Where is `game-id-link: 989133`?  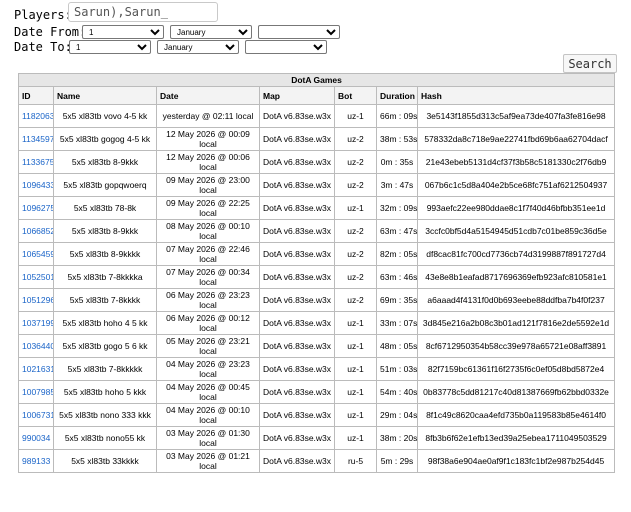
game-id-link: 989133 is located at coordinates (36, 461).